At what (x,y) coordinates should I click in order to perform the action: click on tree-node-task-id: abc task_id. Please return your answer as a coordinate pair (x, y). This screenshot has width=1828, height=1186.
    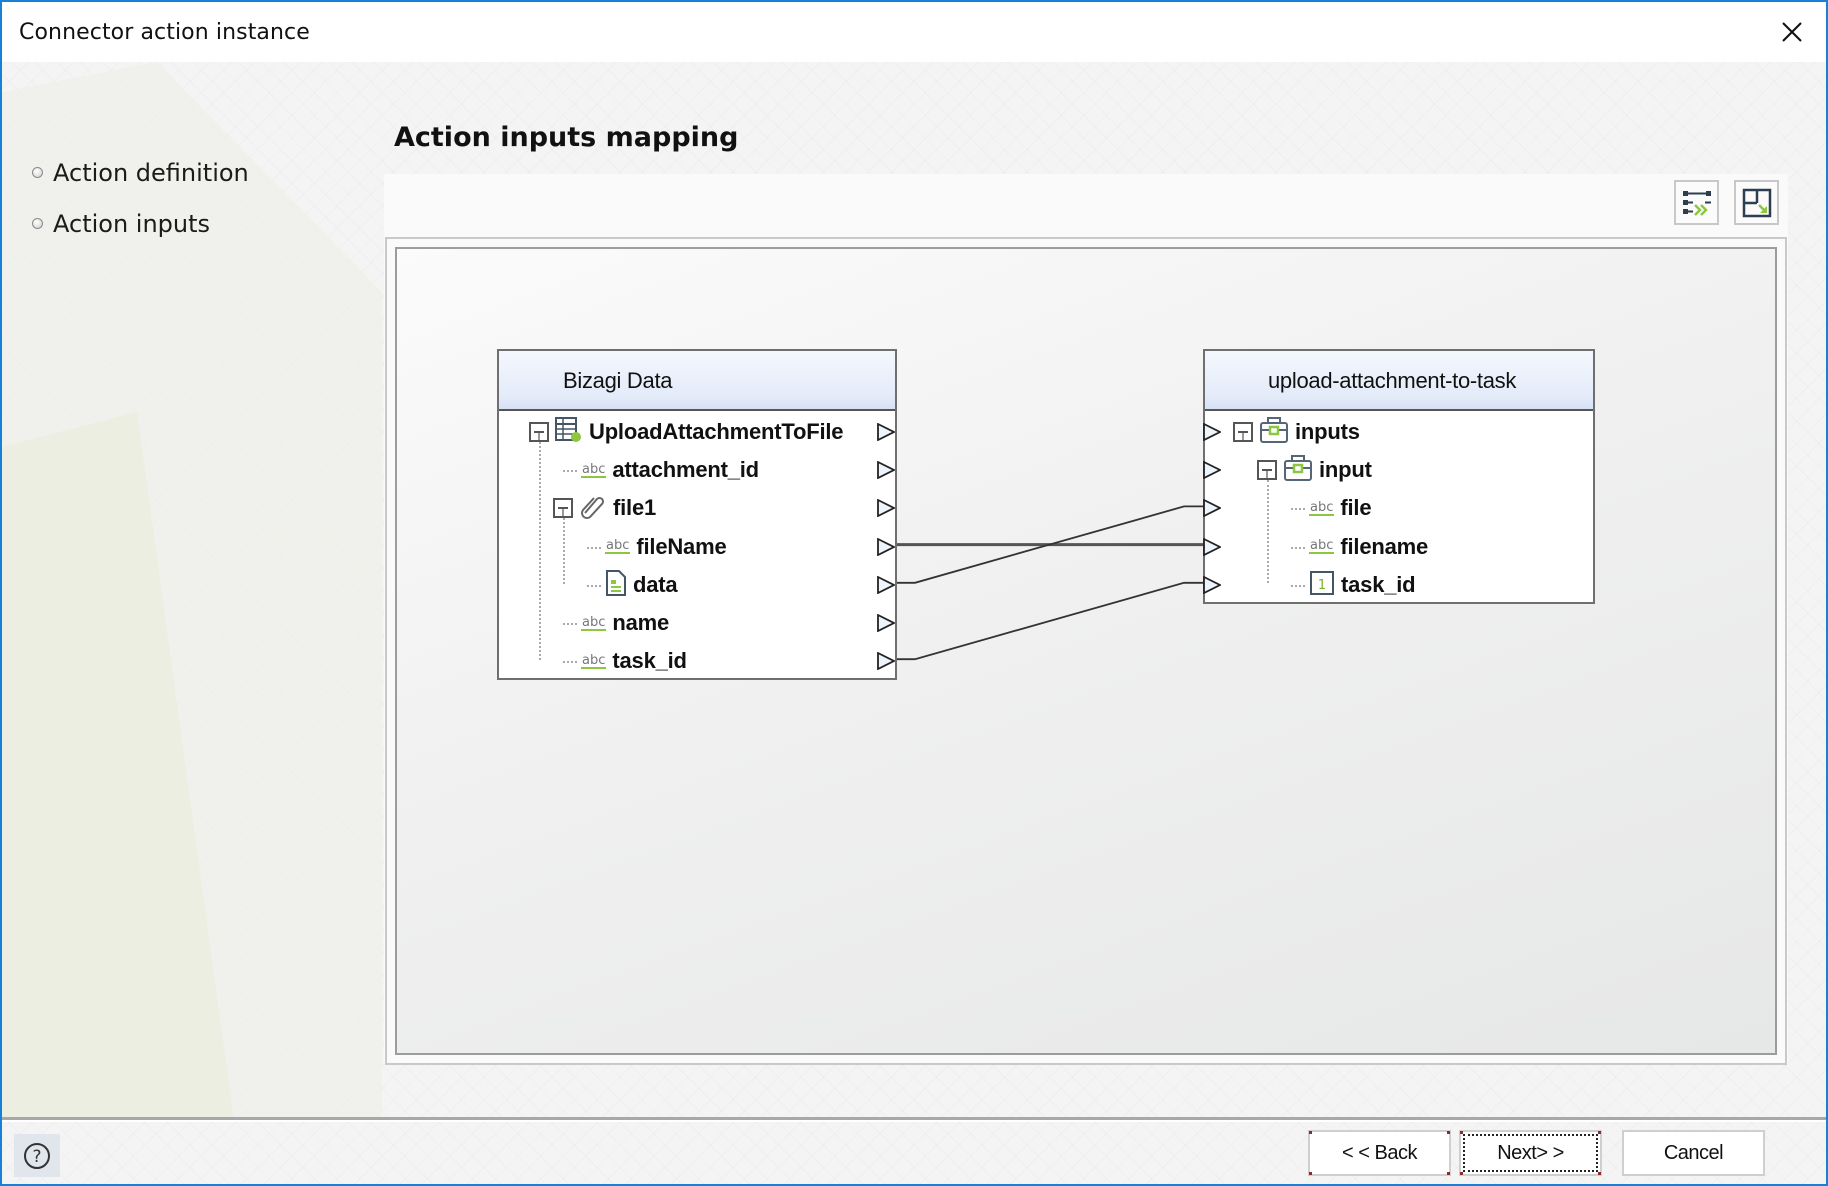
    Looking at the image, I should click on (634, 661).